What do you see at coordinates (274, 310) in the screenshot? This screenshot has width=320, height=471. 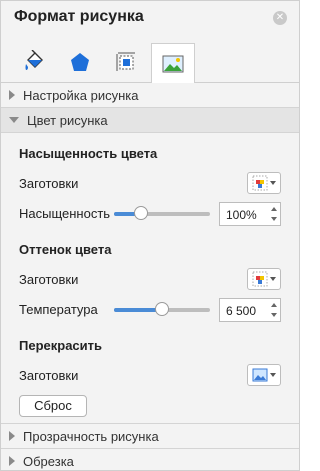 I see `temperature-stepper` at bounding box center [274, 310].